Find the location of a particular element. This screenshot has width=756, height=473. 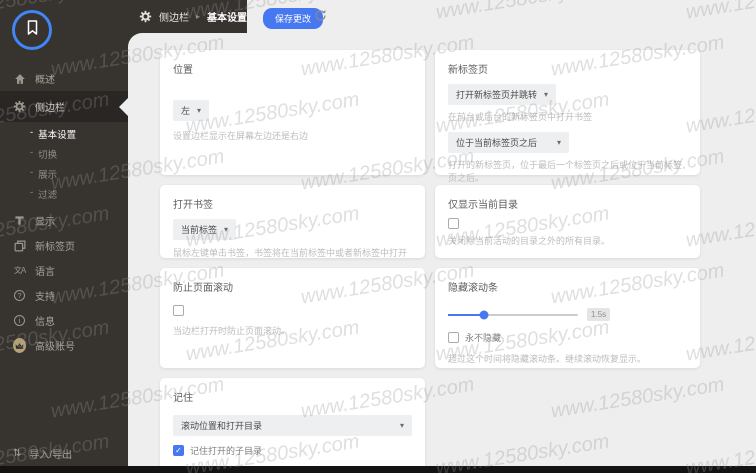

sidebar-item-label: 高级账号 is located at coordinates (55, 347).